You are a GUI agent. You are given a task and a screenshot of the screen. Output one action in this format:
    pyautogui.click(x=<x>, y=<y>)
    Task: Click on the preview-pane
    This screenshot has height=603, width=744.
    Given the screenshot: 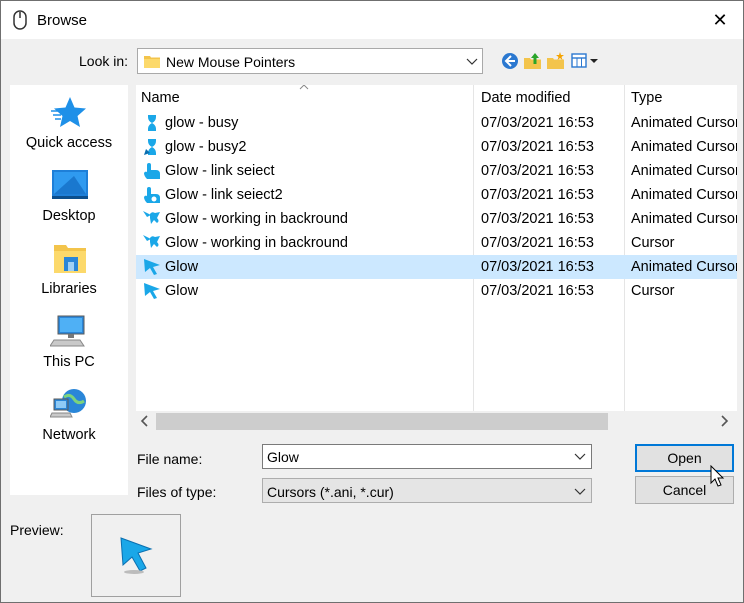 What is the action you would take?
    pyautogui.click(x=136, y=555)
    